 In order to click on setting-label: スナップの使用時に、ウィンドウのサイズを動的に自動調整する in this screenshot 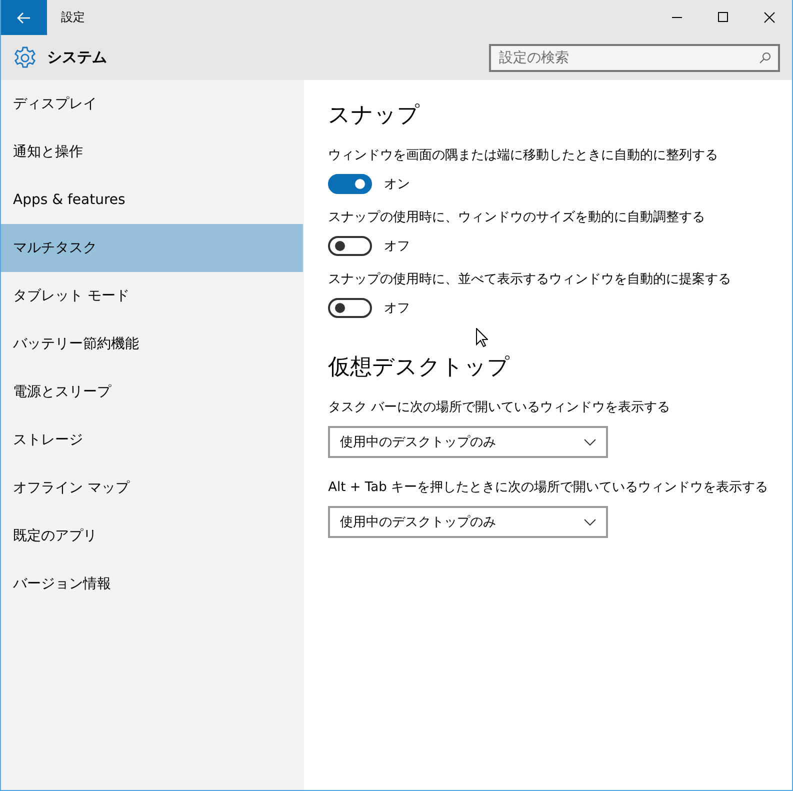, I will do `click(517, 217)`.